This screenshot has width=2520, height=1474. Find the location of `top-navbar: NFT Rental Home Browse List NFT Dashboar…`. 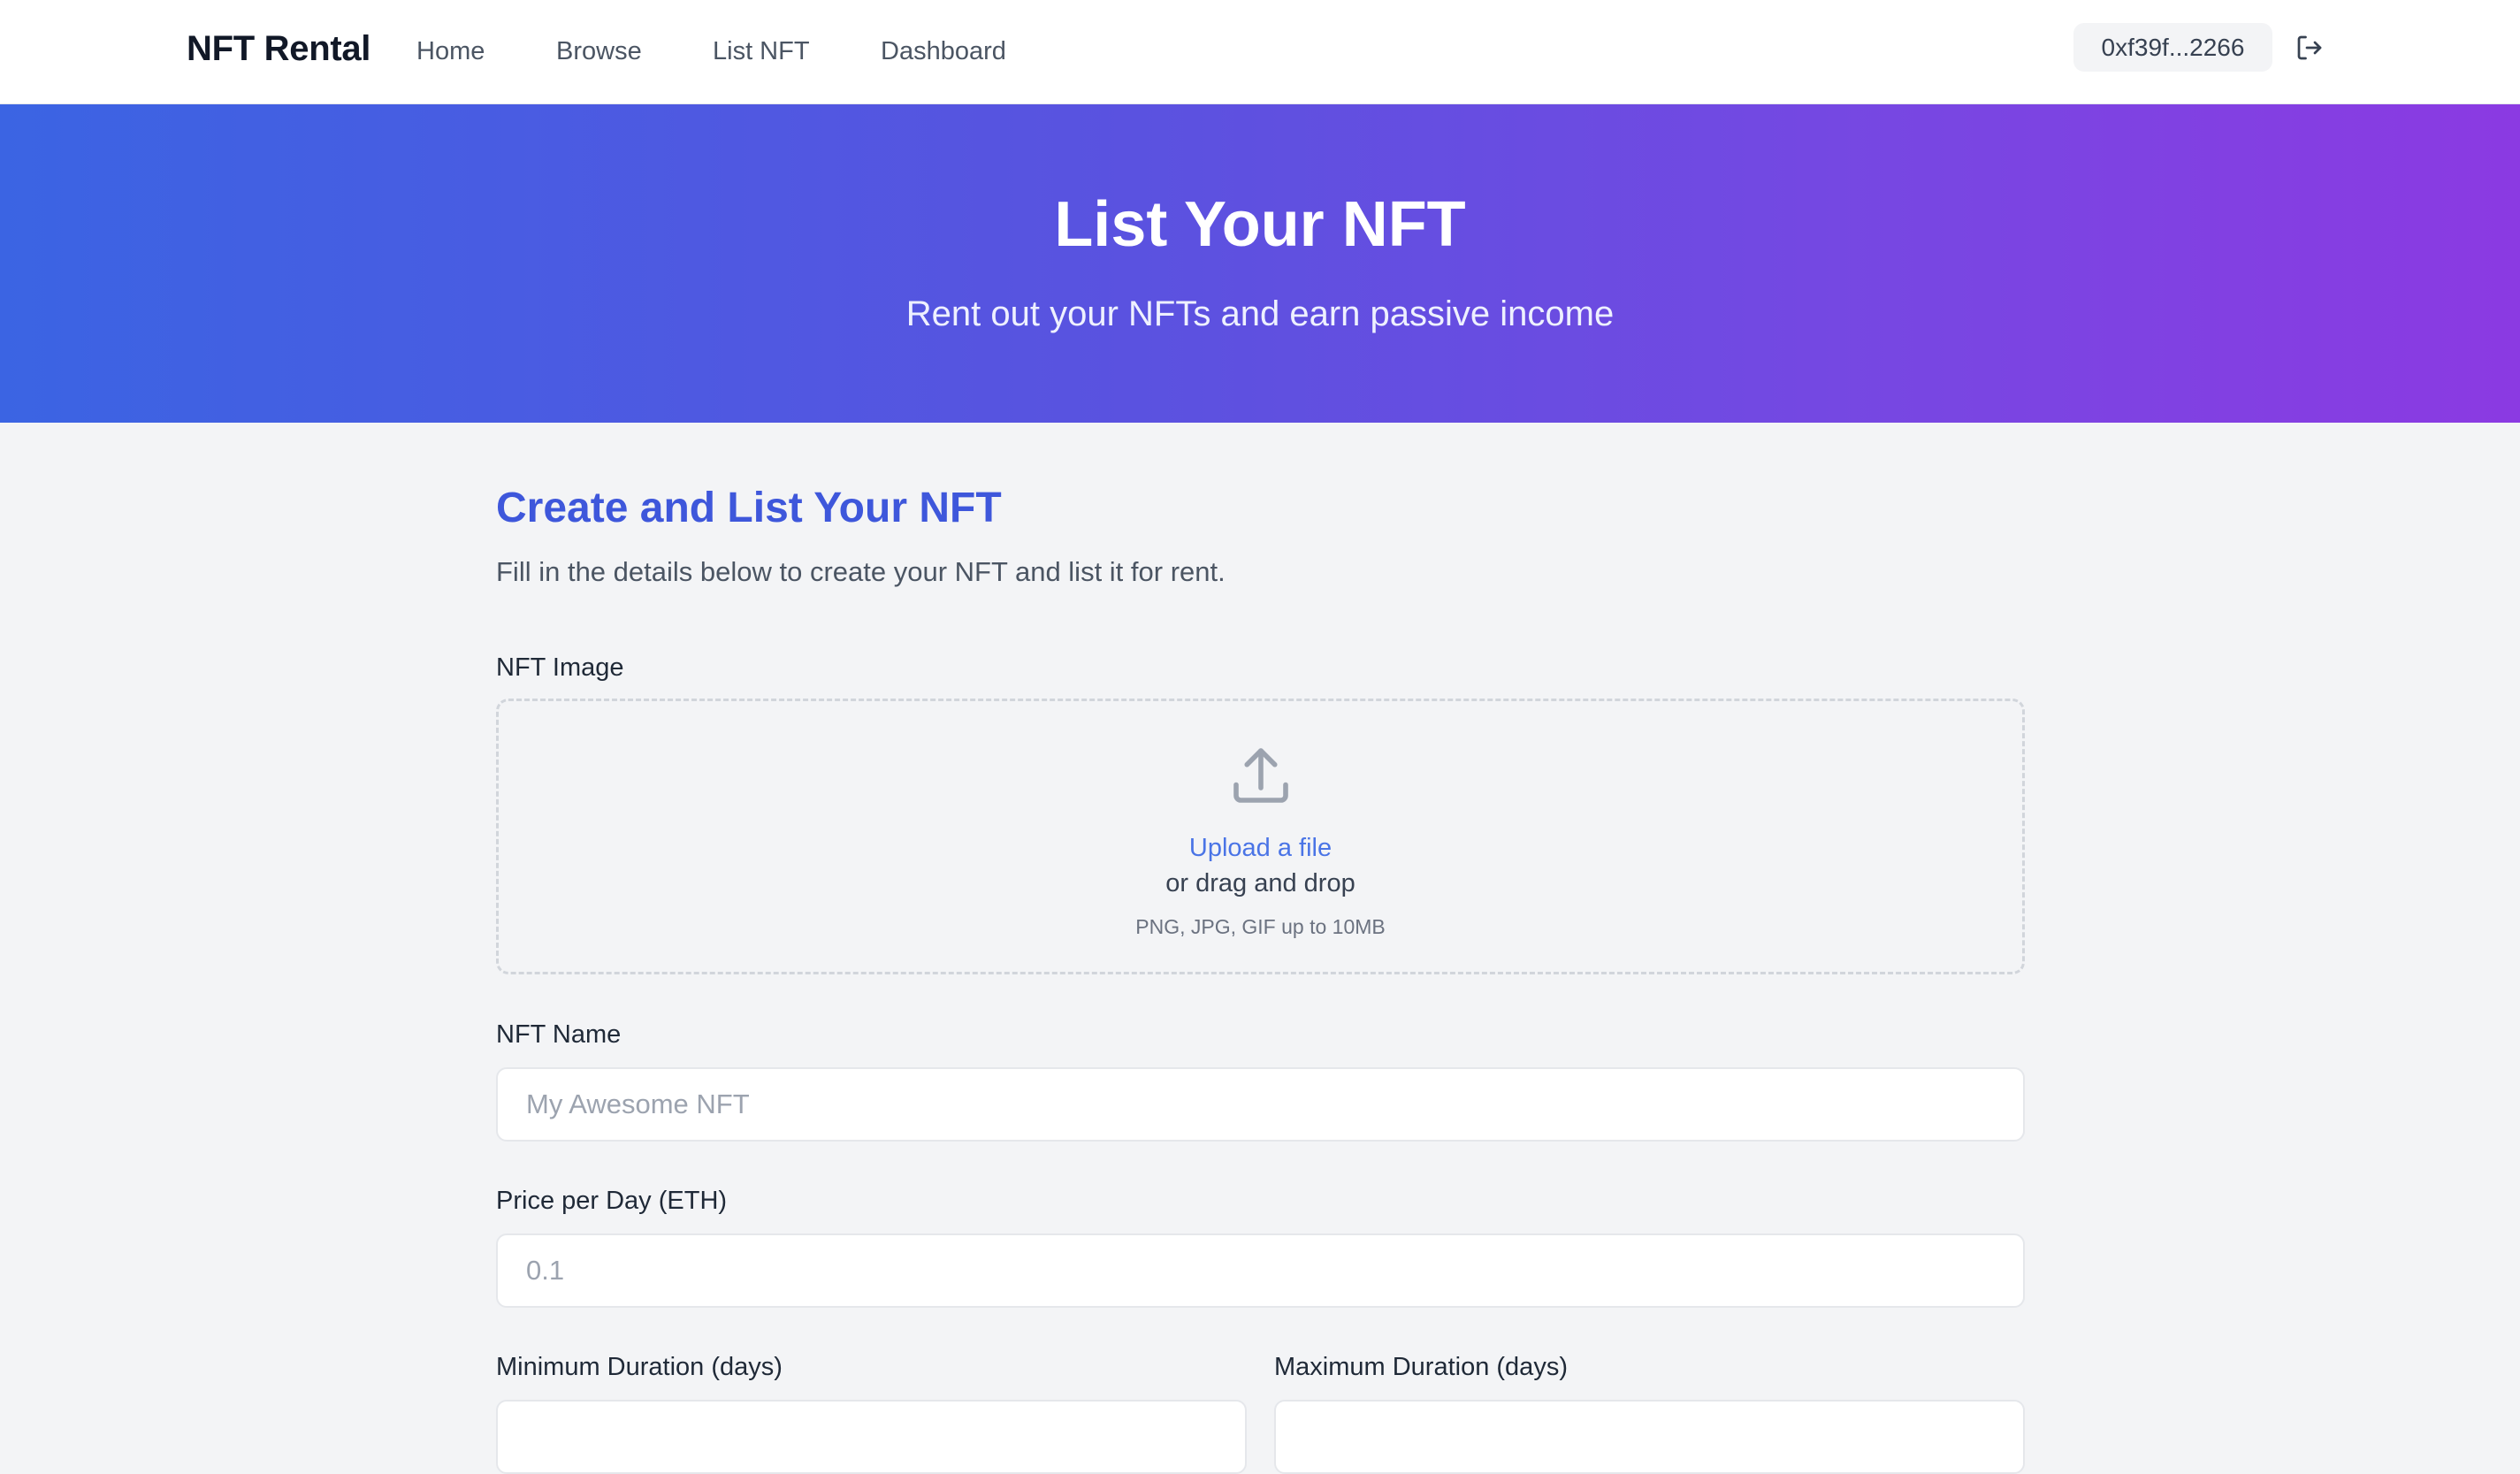

top-navbar: NFT Rental Home Browse List NFT Dashboar… is located at coordinates (1260, 52).